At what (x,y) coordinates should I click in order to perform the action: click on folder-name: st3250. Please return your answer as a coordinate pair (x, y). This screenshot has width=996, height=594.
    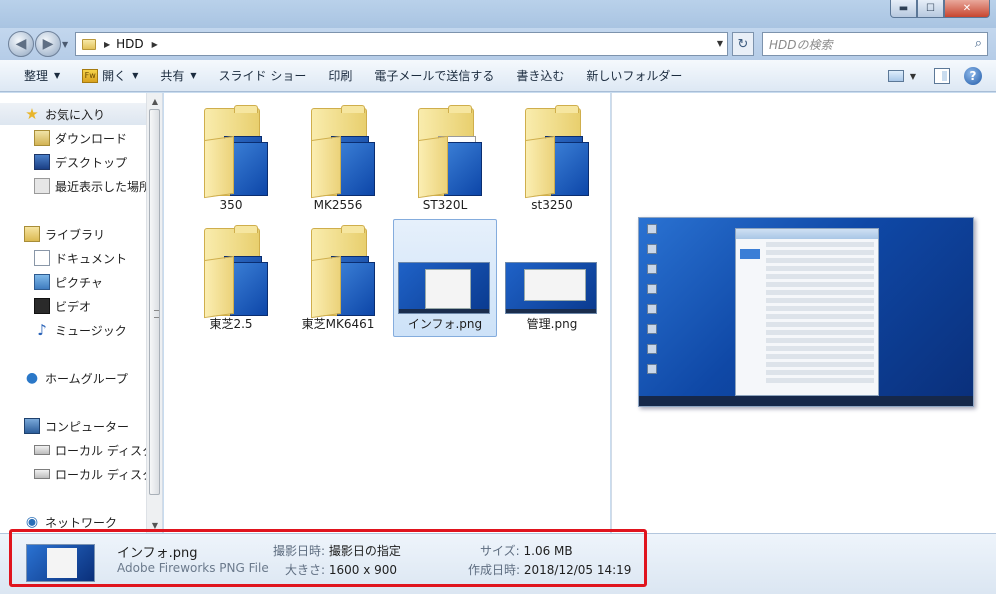
    Looking at the image, I should click on (552, 205).